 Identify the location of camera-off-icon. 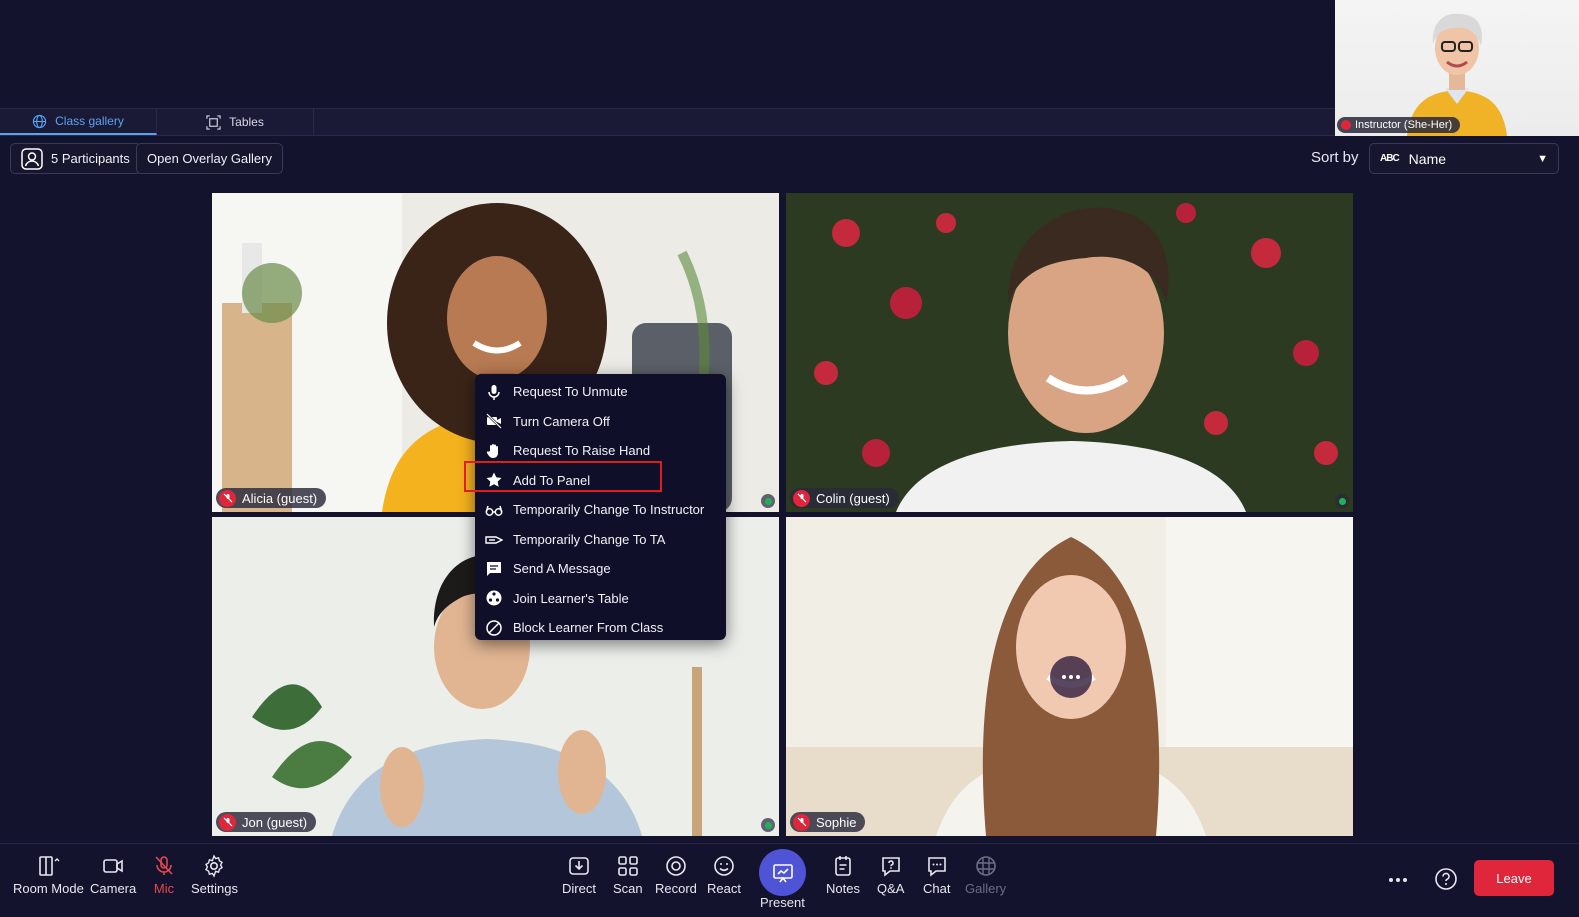
(494, 421).